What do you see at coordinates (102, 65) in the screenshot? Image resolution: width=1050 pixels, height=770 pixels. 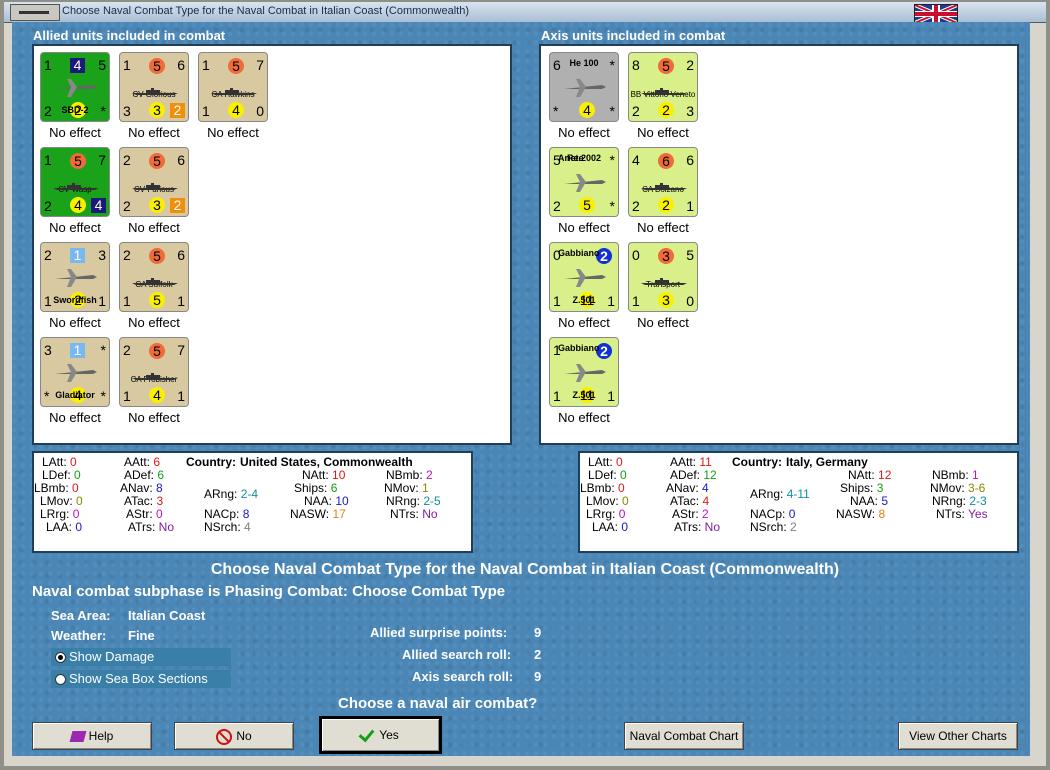 I see `counter-value-tr: 5` at bounding box center [102, 65].